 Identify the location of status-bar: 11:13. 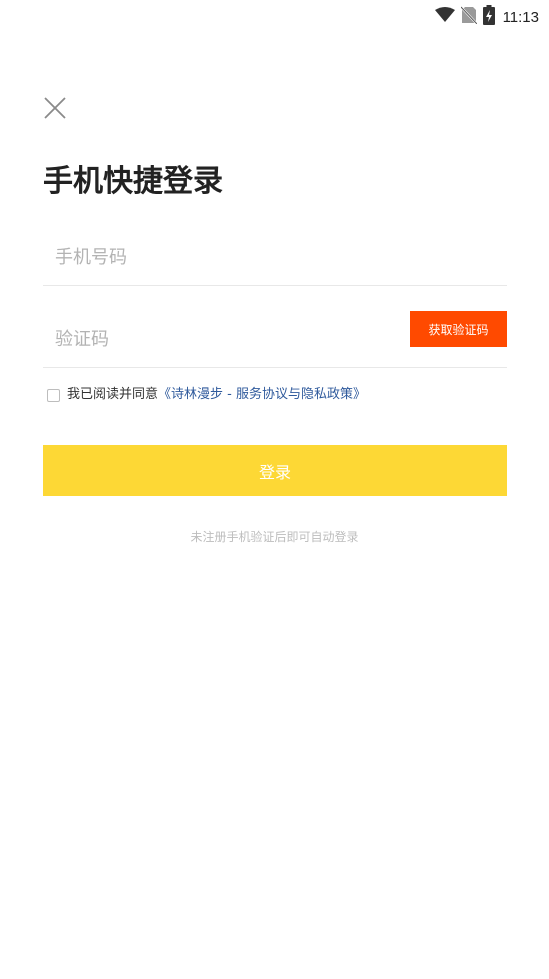
(274, 16).